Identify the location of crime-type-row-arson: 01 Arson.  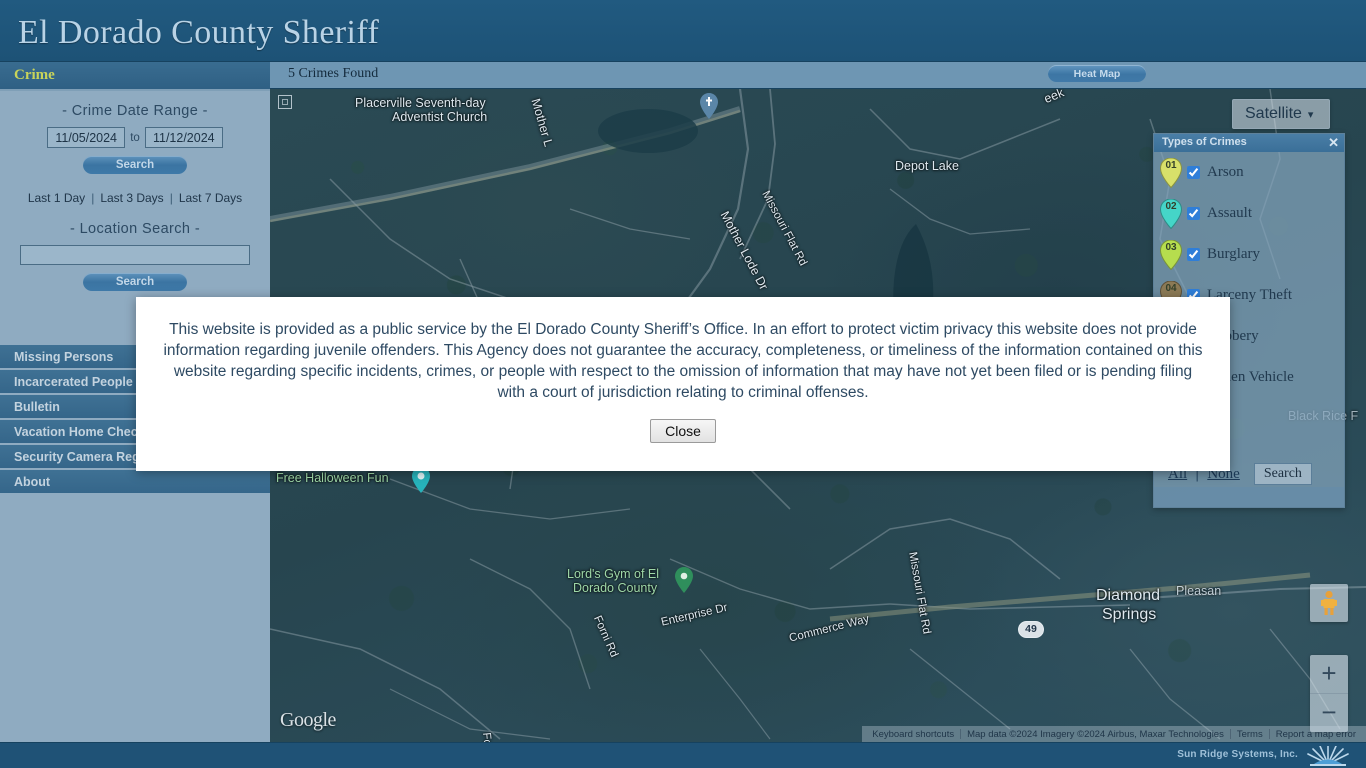
(1249, 172).